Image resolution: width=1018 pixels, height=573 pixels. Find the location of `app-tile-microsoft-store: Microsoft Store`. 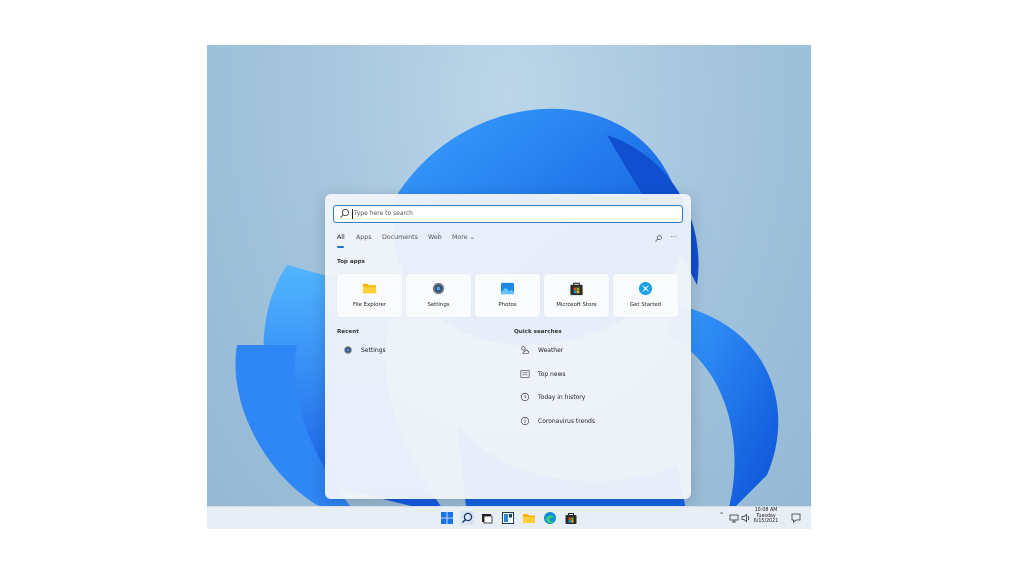

app-tile-microsoft-store: Microsoft Store is located at coordinates (576, 295).